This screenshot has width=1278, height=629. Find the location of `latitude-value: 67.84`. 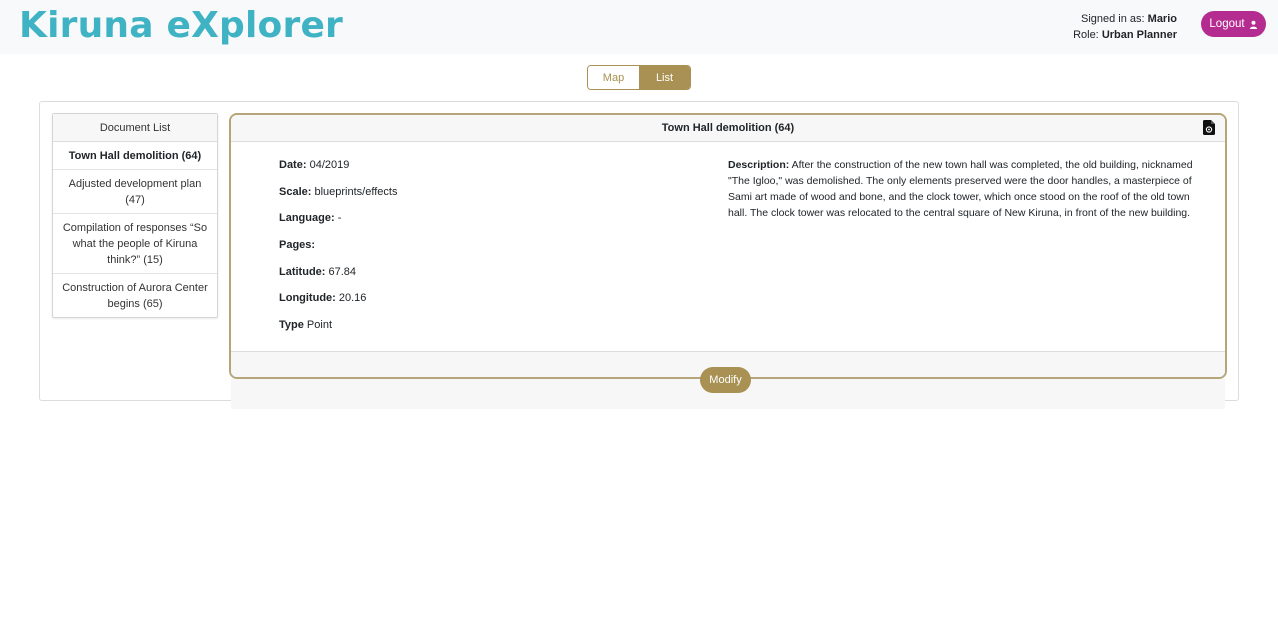

latitude-value: 67.84 is located at coordinates (342, 272).